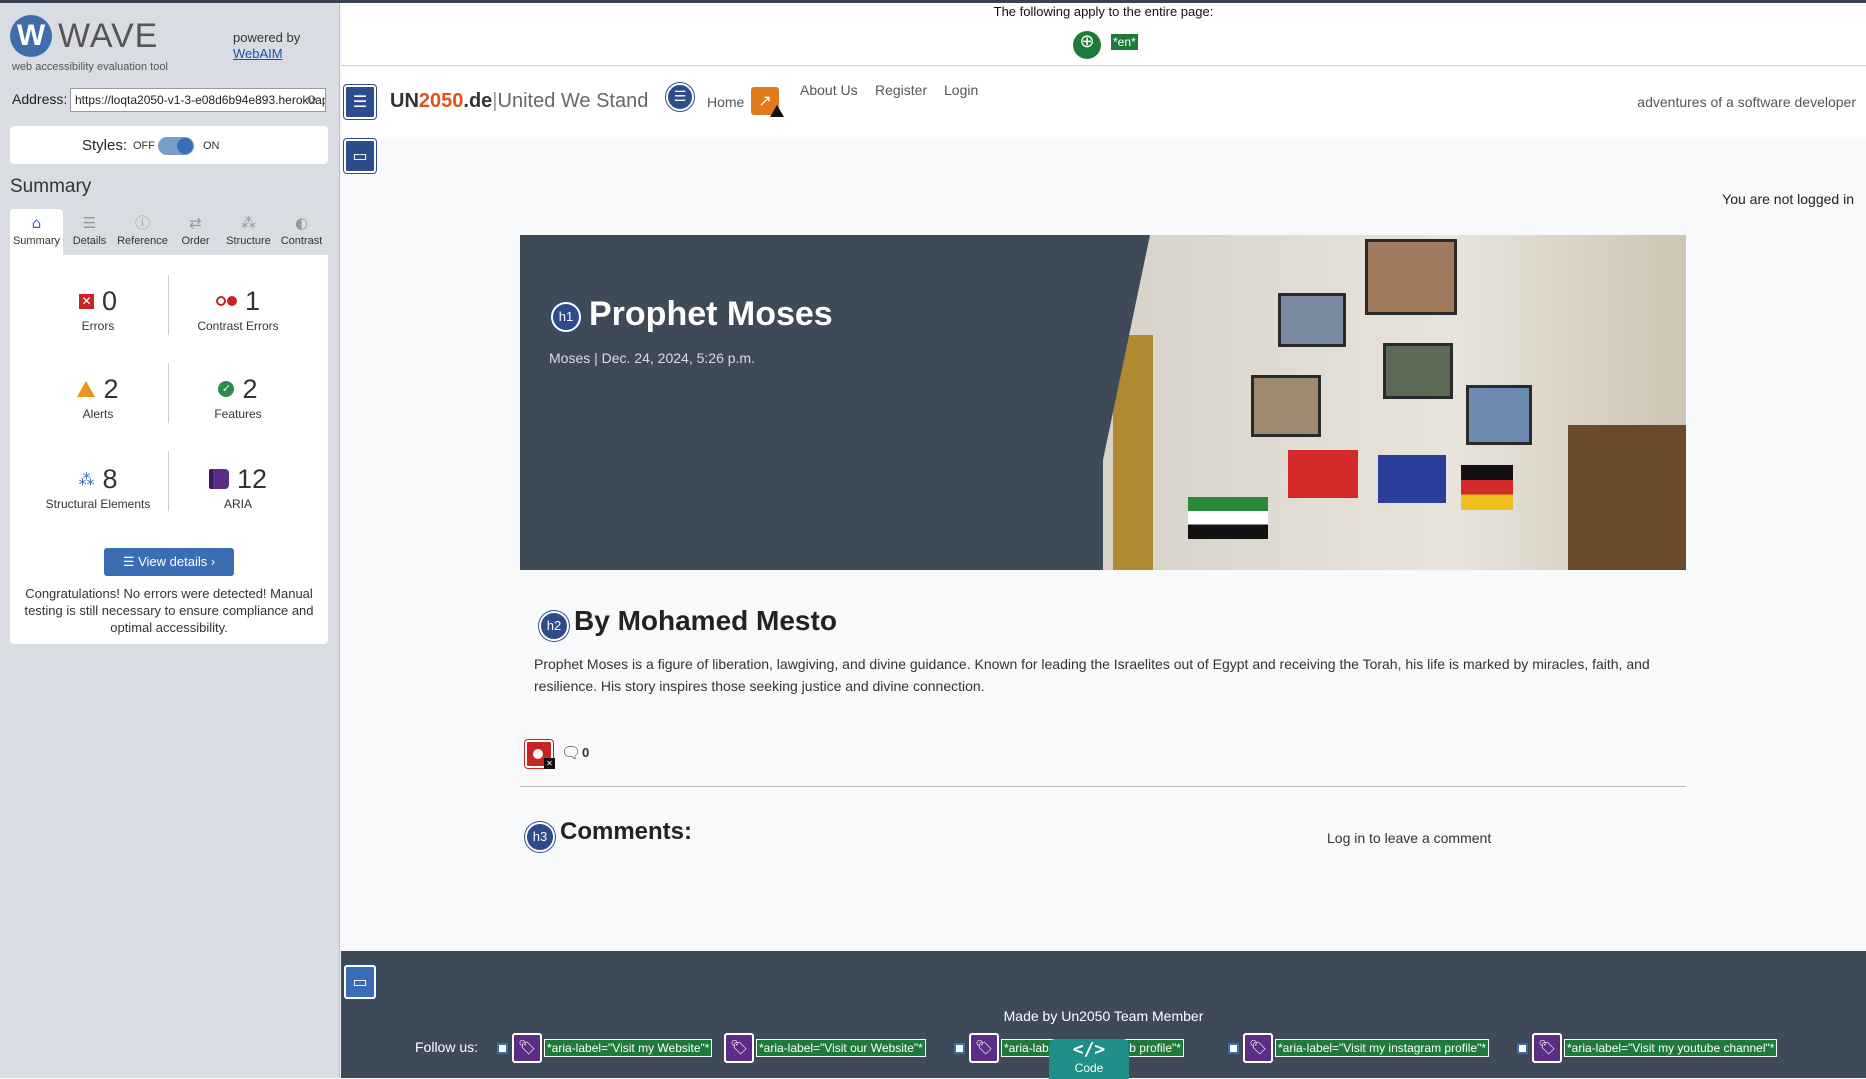 The height and width of the screenshot is (1079, 1866). I want to click on login-to-comment-link: Log in to leave a comment, so click(1409, 838).